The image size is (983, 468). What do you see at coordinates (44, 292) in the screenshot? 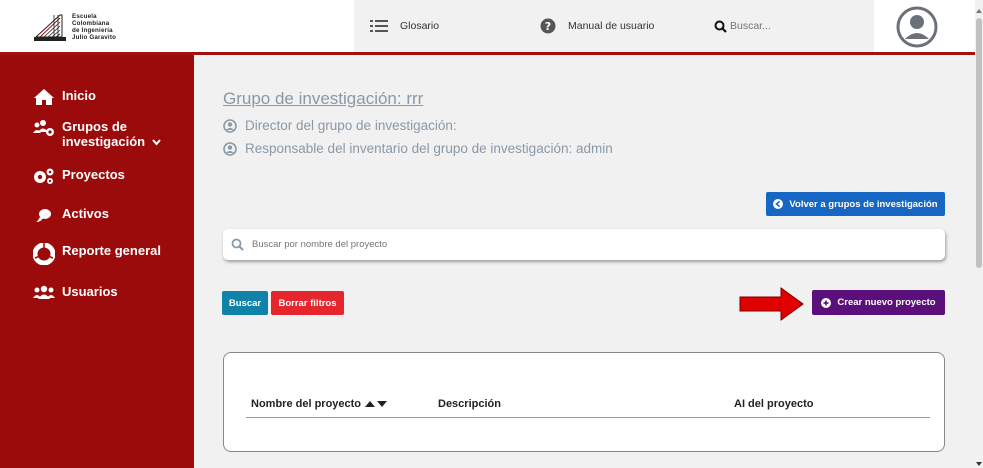
I see `users-icon` at bounding box center [44, 292].